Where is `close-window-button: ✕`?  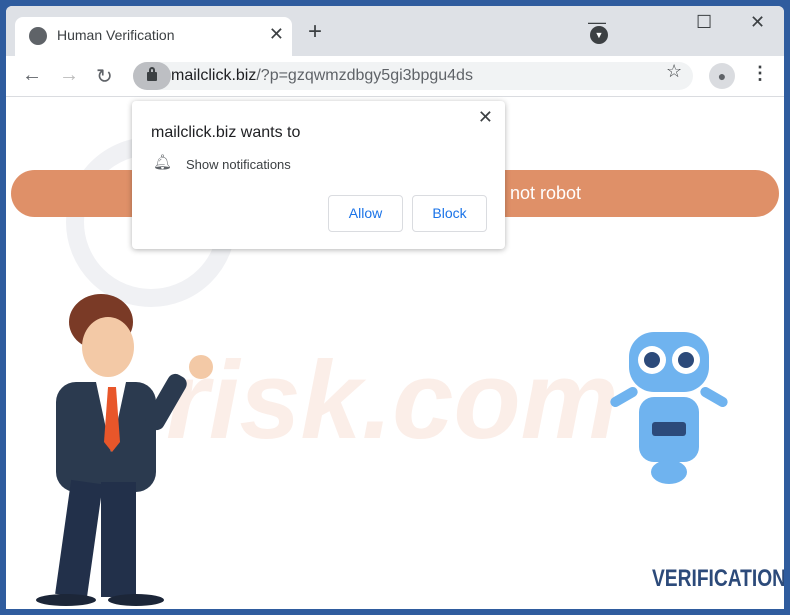 close-window-button: ✕ is located at coordinates (757, 22).